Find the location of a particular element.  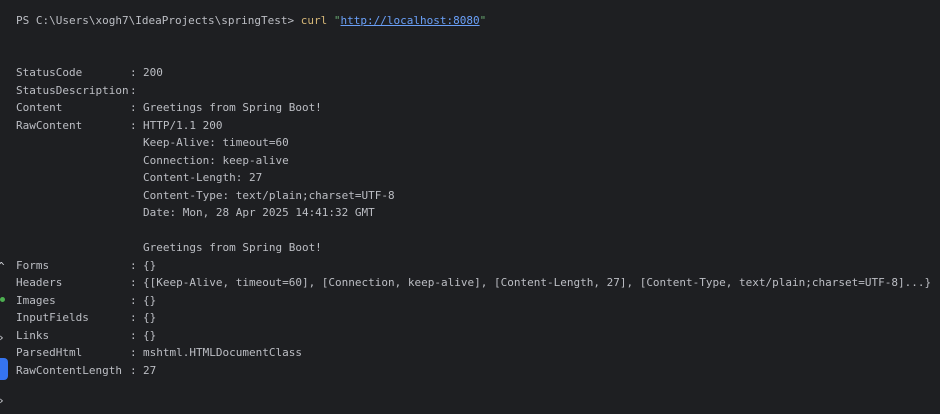

output-row-input-fields: InputFields: {} is located at coordinates (86, 317).